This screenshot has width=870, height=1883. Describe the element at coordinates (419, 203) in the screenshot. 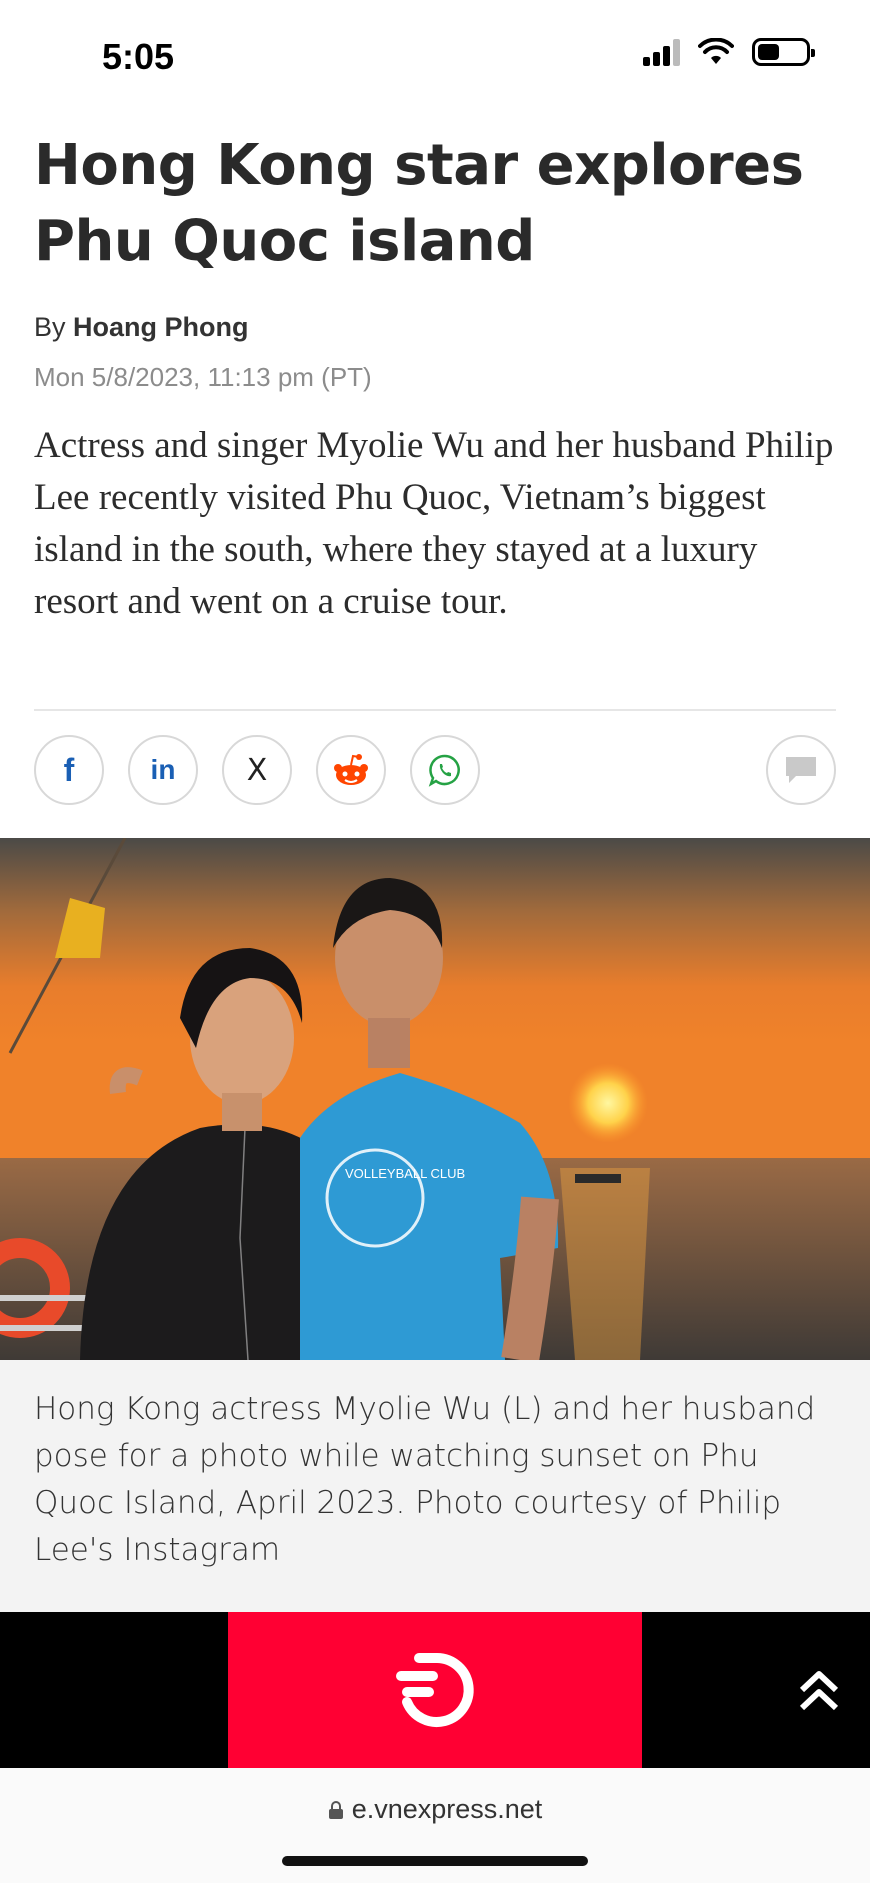

I see `article-headline: Hong Kong star explores Phu Quoc island` at that location.